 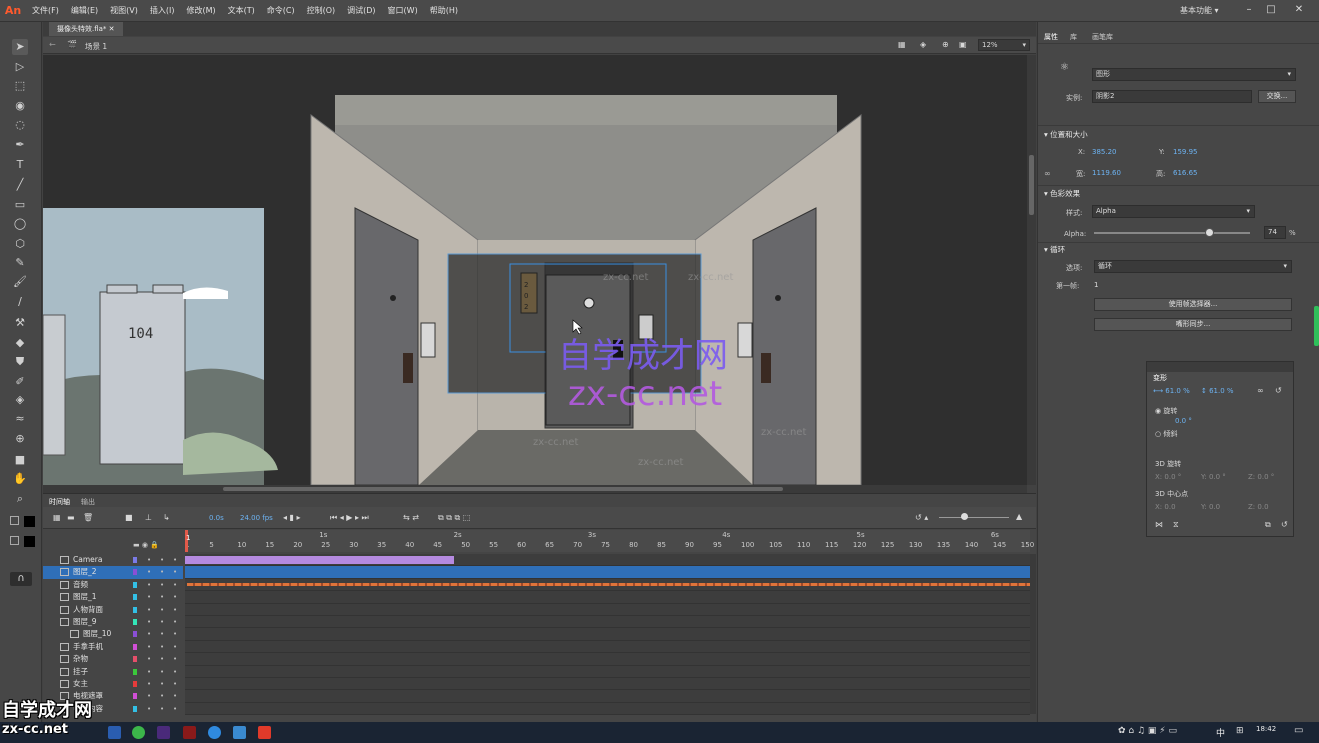 I want to click on panel-scrollbar, so click(x=1316, y=326).